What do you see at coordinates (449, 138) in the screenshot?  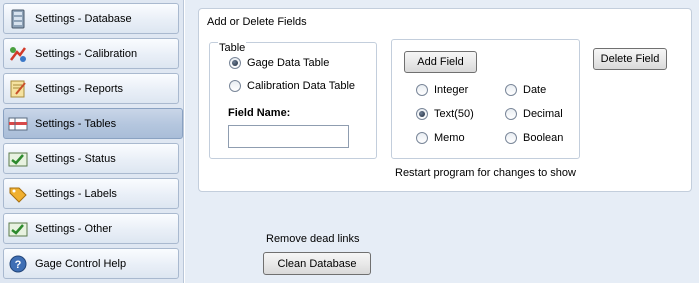 I see `radio-label: Memo` at bounding box center [449, 138].